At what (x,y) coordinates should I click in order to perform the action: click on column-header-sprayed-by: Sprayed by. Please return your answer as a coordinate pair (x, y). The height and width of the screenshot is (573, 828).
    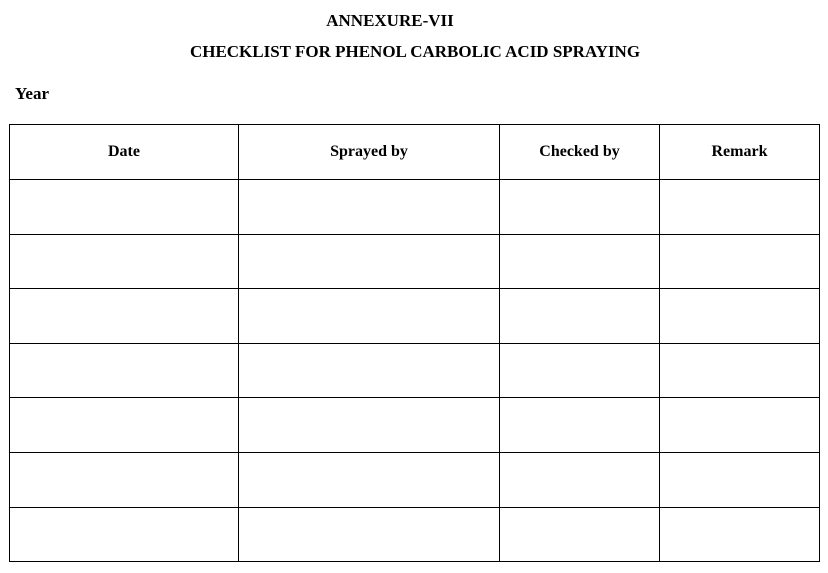
    Looking at the image, I should click on (369, 152).